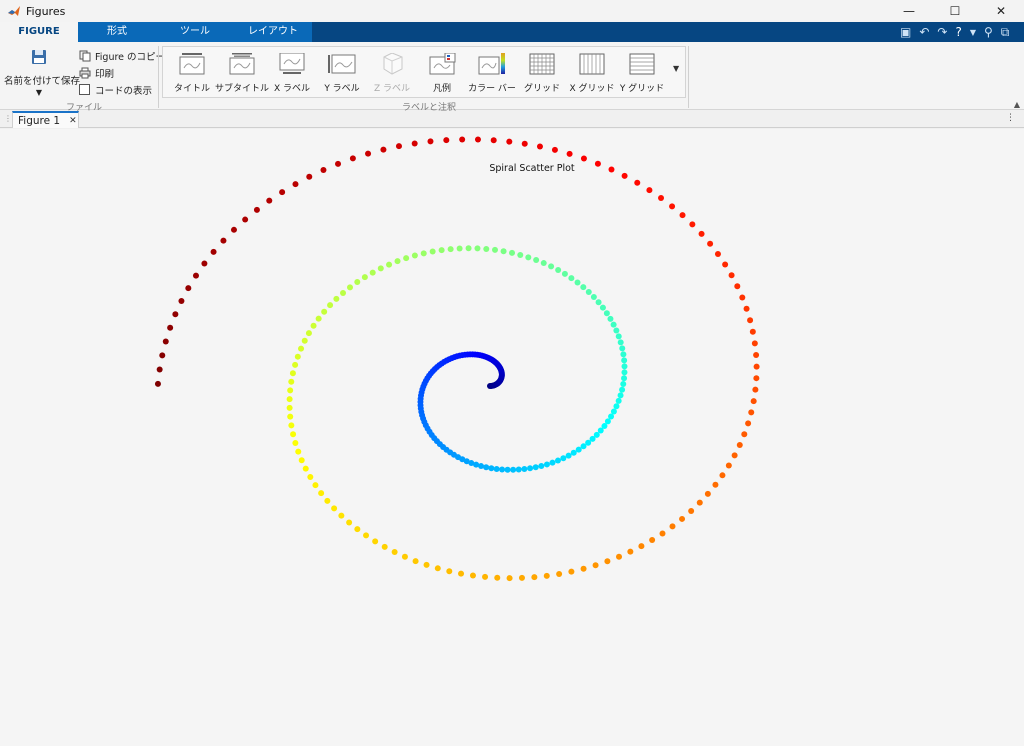 This screenshot has width=1024, height=746. Describe the element at coordinates (122, 55) in the screenshot. I see `copy-figure-button: Figure のコピー` at that location.